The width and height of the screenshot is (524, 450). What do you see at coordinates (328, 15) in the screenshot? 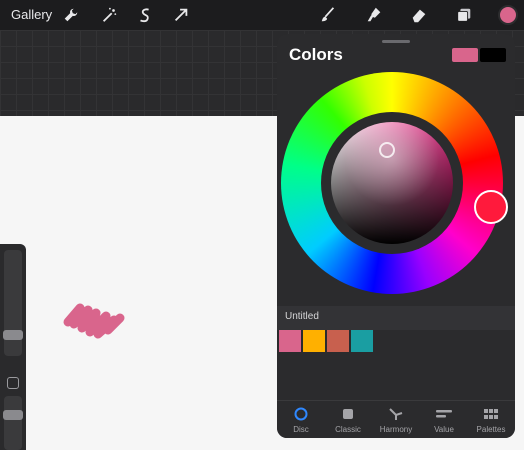
I see `brush-icon` at bounding box center [328, 15].